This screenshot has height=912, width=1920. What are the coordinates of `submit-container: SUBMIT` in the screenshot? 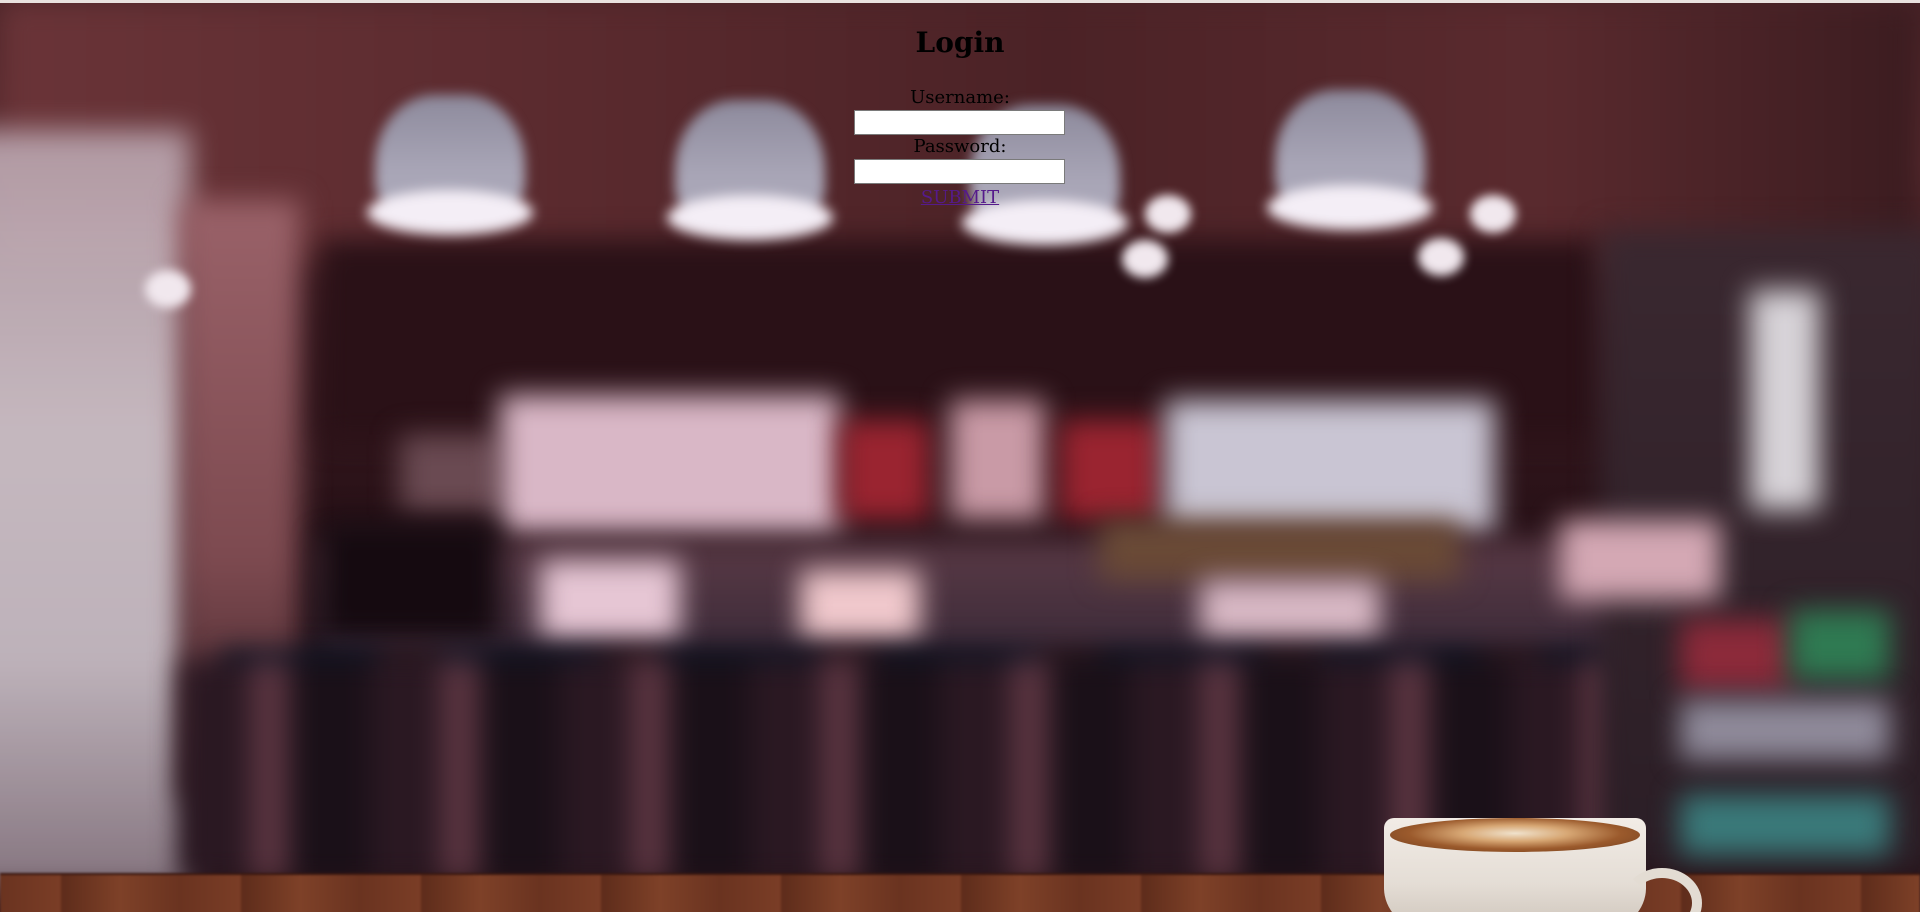 It's located at (960, 198).